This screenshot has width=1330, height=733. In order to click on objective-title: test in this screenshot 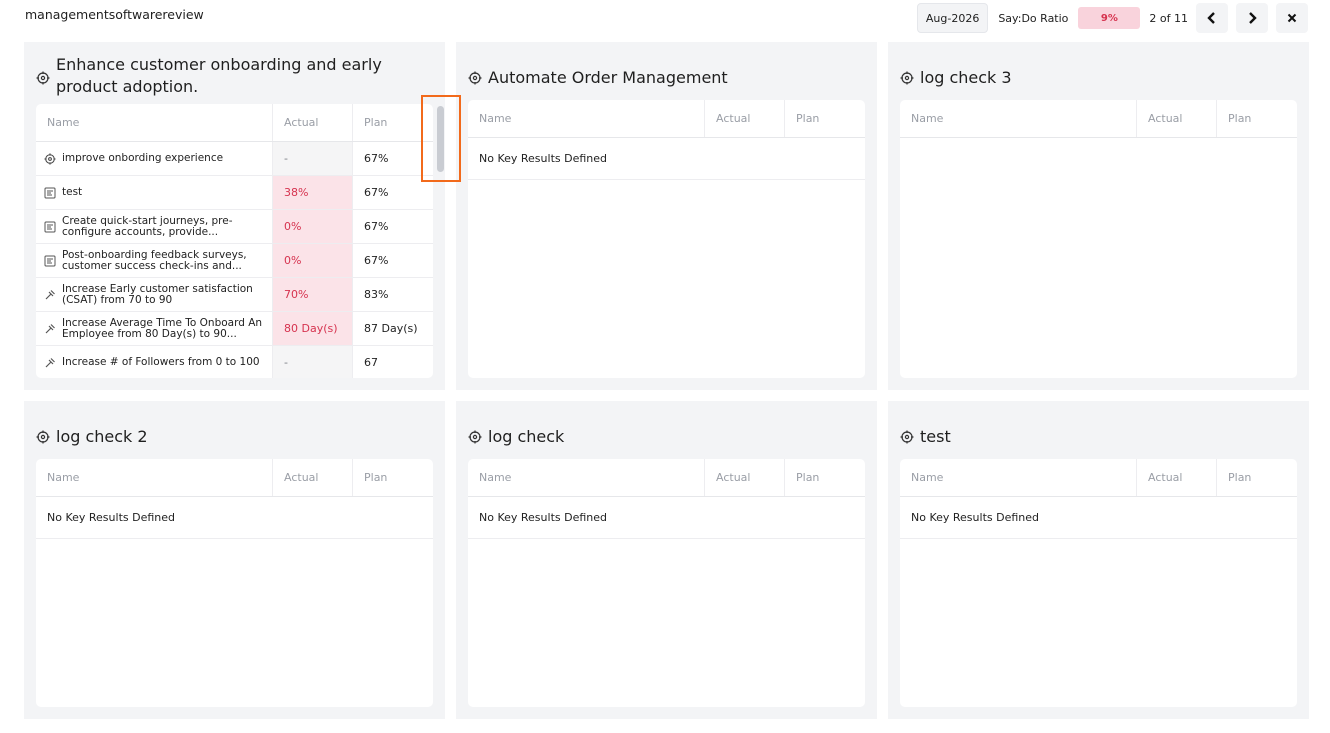, I will do `click(935, 437)`.